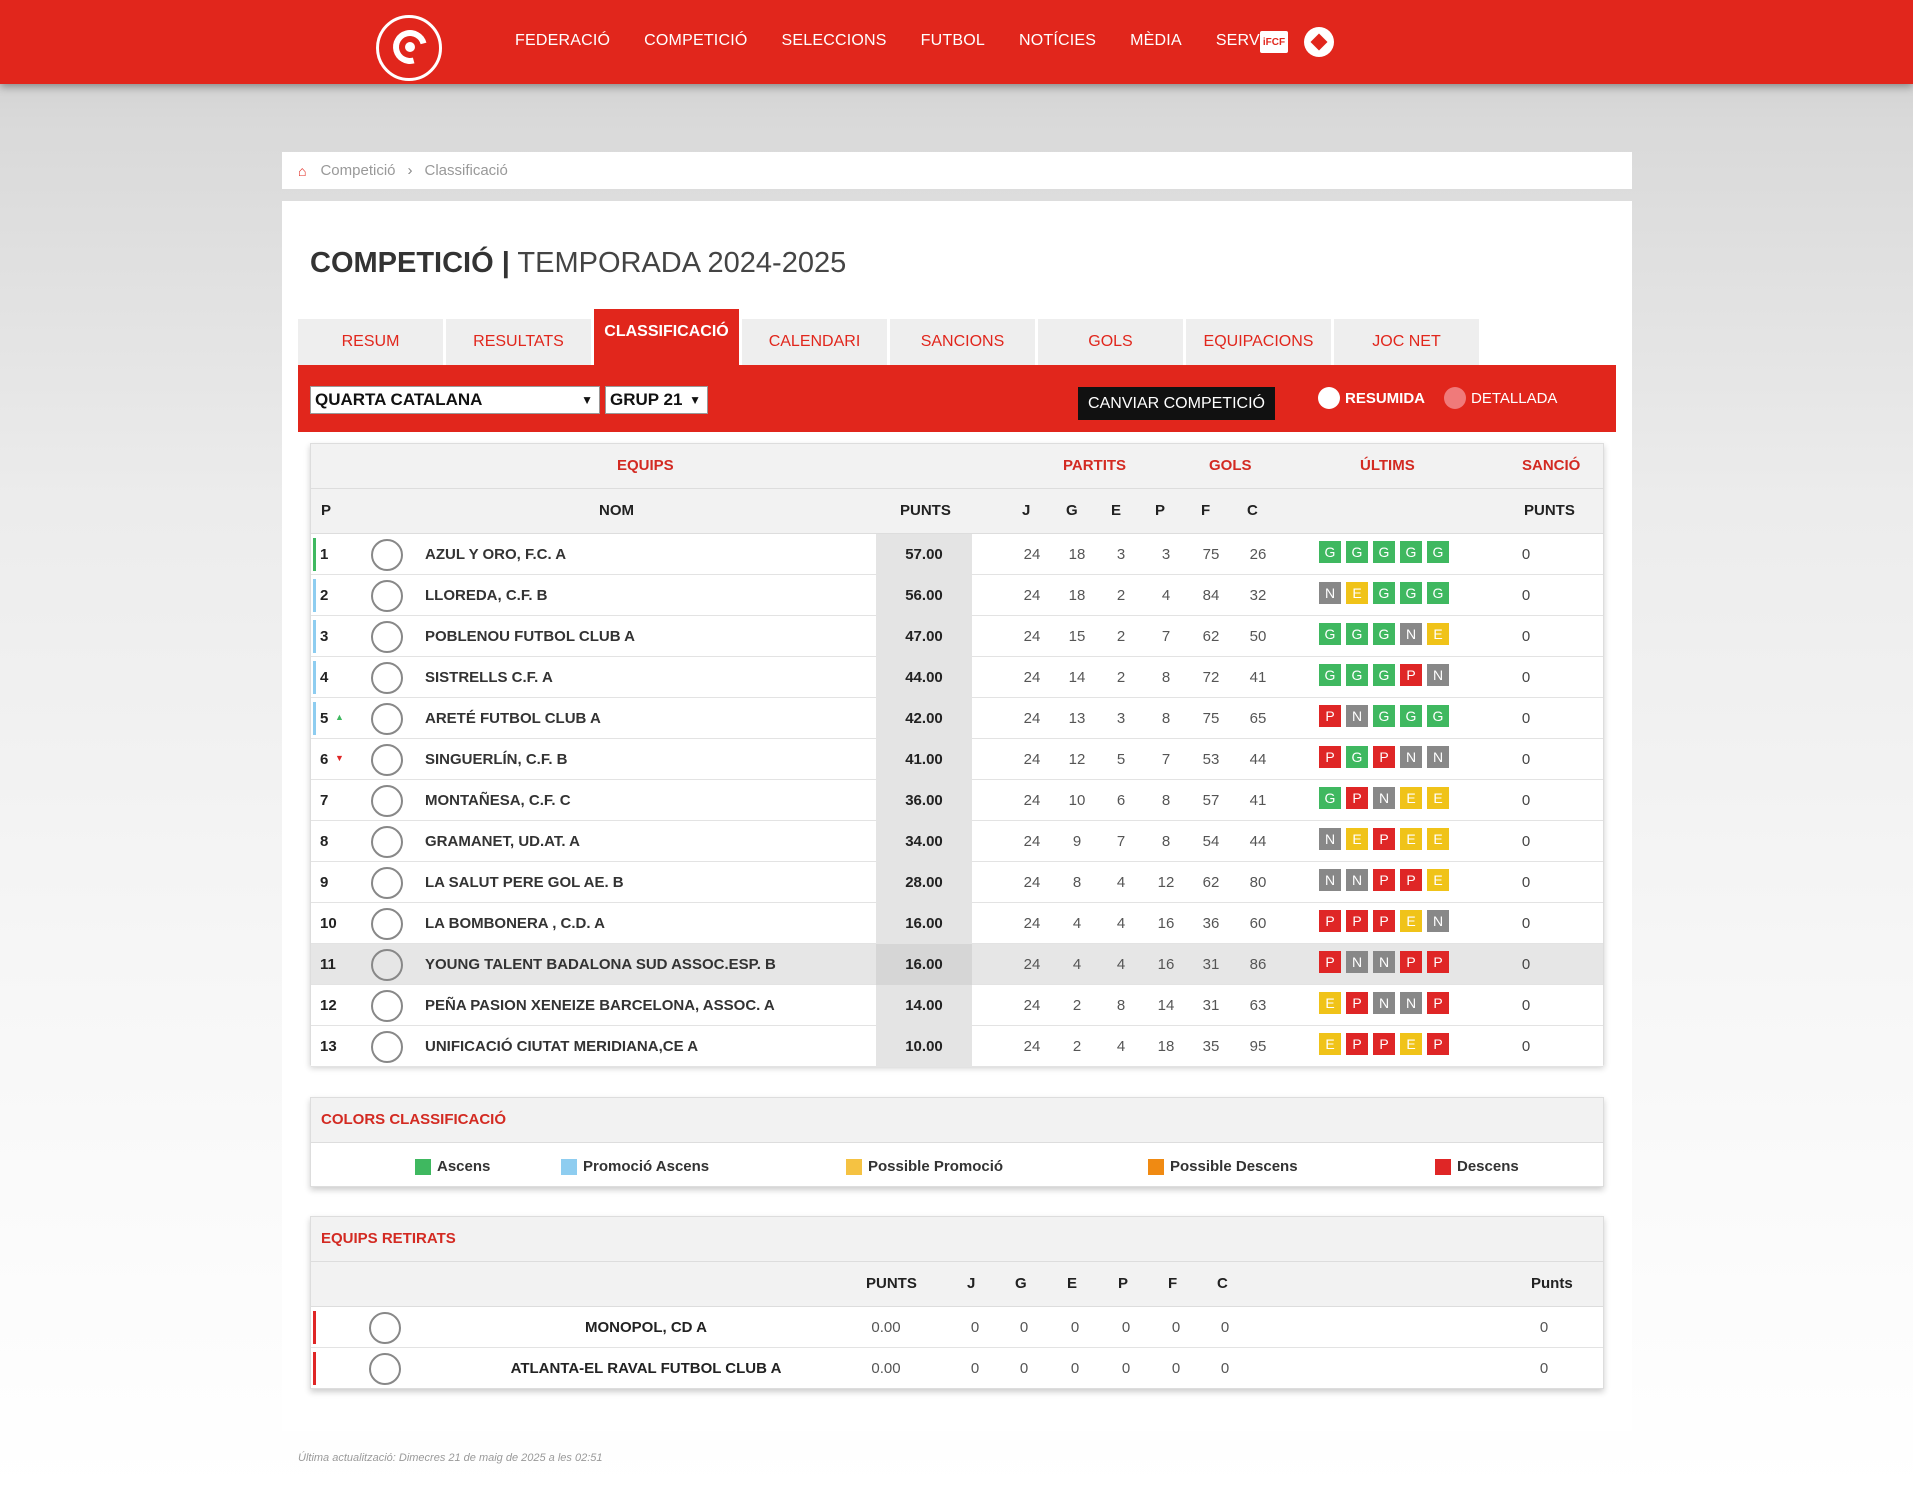  I want to click on cell-position: 5, so click(324, 718).